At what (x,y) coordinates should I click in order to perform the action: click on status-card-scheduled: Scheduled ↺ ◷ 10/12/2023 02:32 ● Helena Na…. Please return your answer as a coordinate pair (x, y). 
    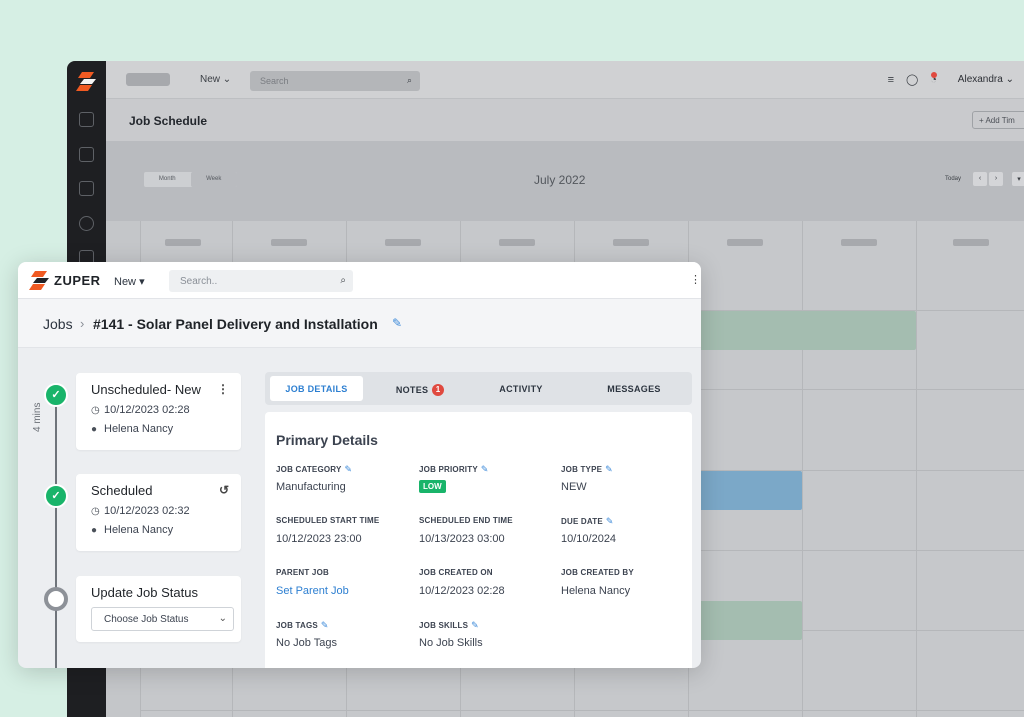
    Looking at the image, I should click on (158, 512).